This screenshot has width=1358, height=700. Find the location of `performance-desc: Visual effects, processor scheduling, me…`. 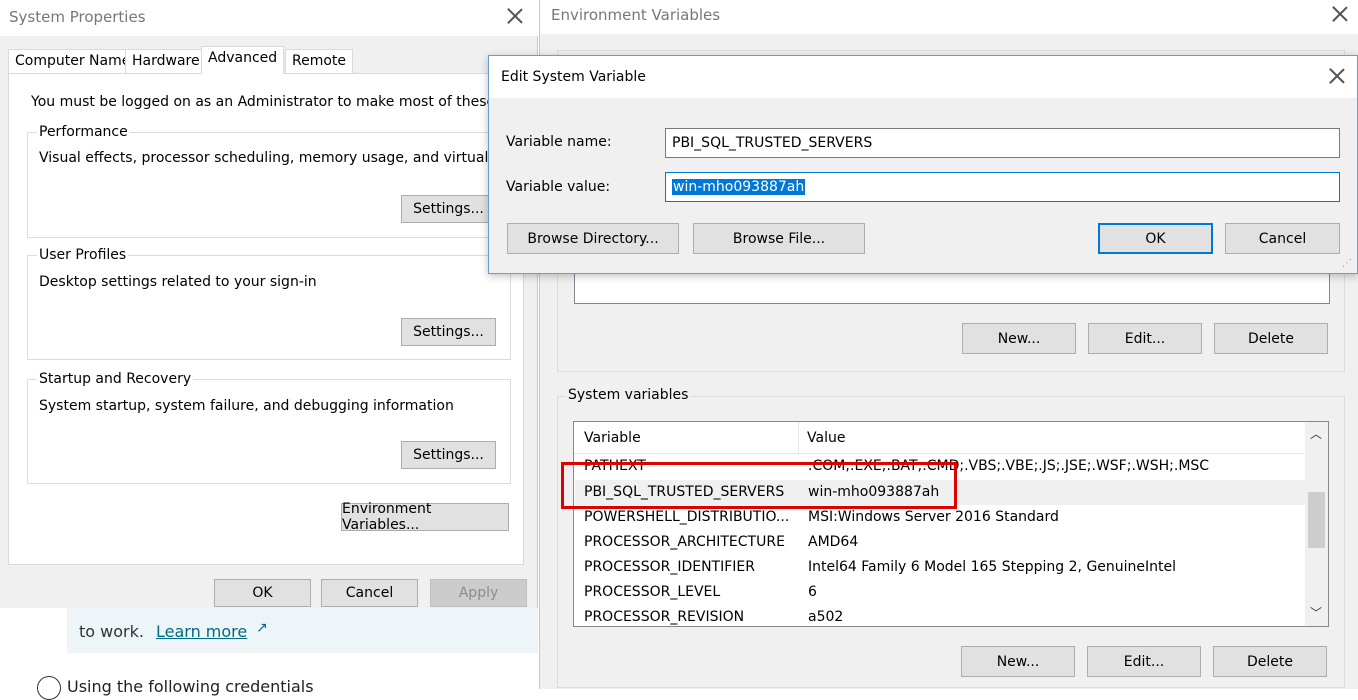

performance-desc: Visual effects, processor scheduling, me… is located at coordinates (269, 158).